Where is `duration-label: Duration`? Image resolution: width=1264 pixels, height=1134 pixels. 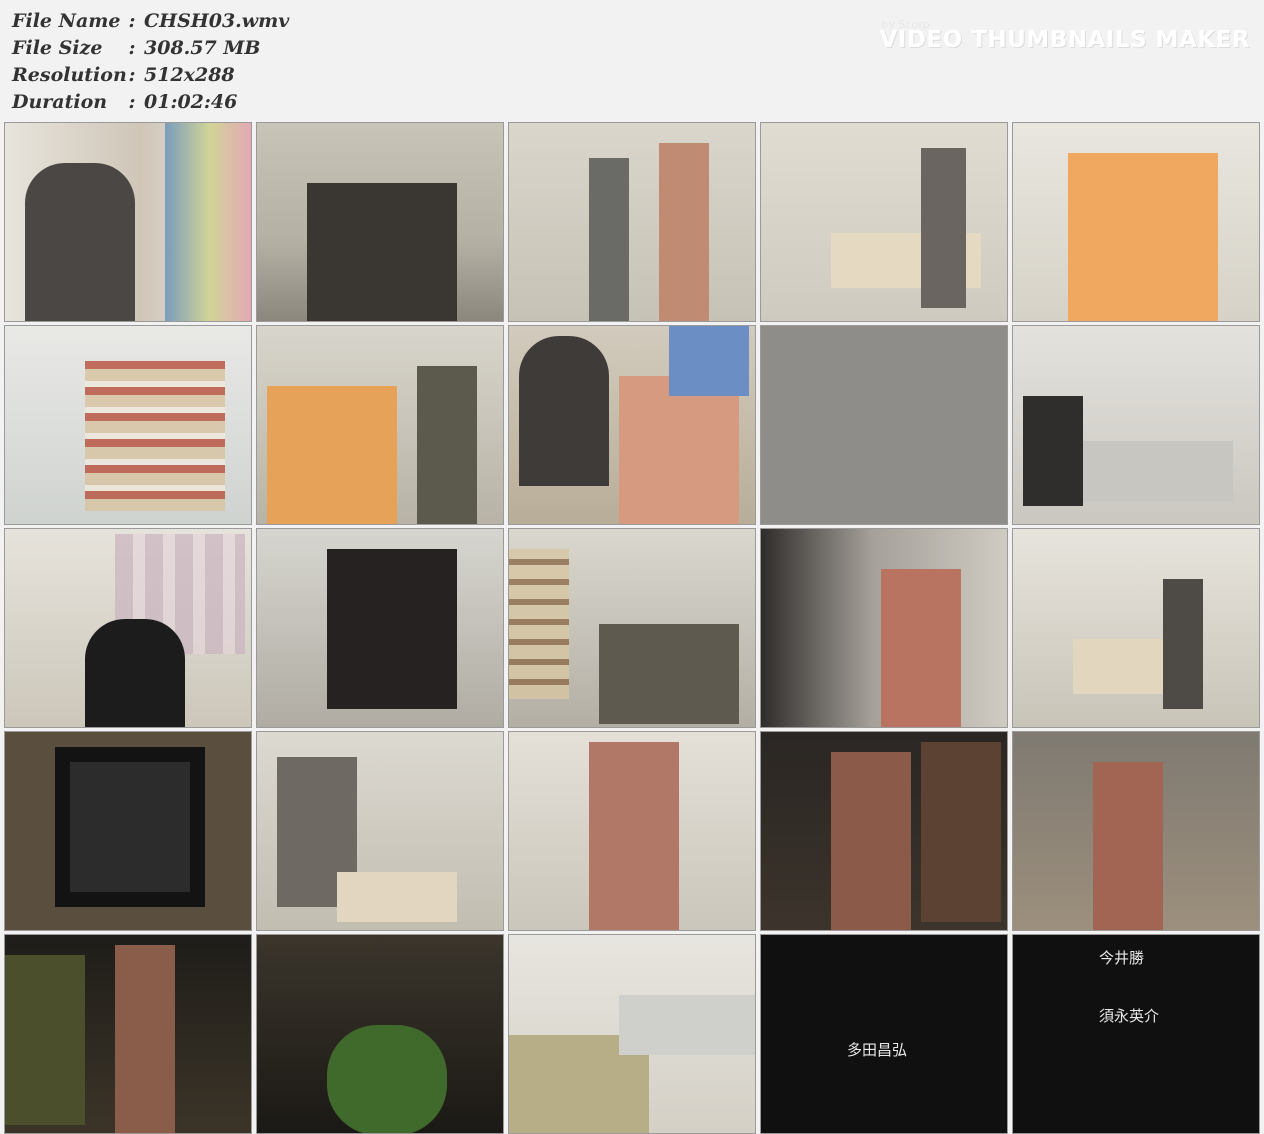 duration-label: Duration is located at coordinates (60, 102).